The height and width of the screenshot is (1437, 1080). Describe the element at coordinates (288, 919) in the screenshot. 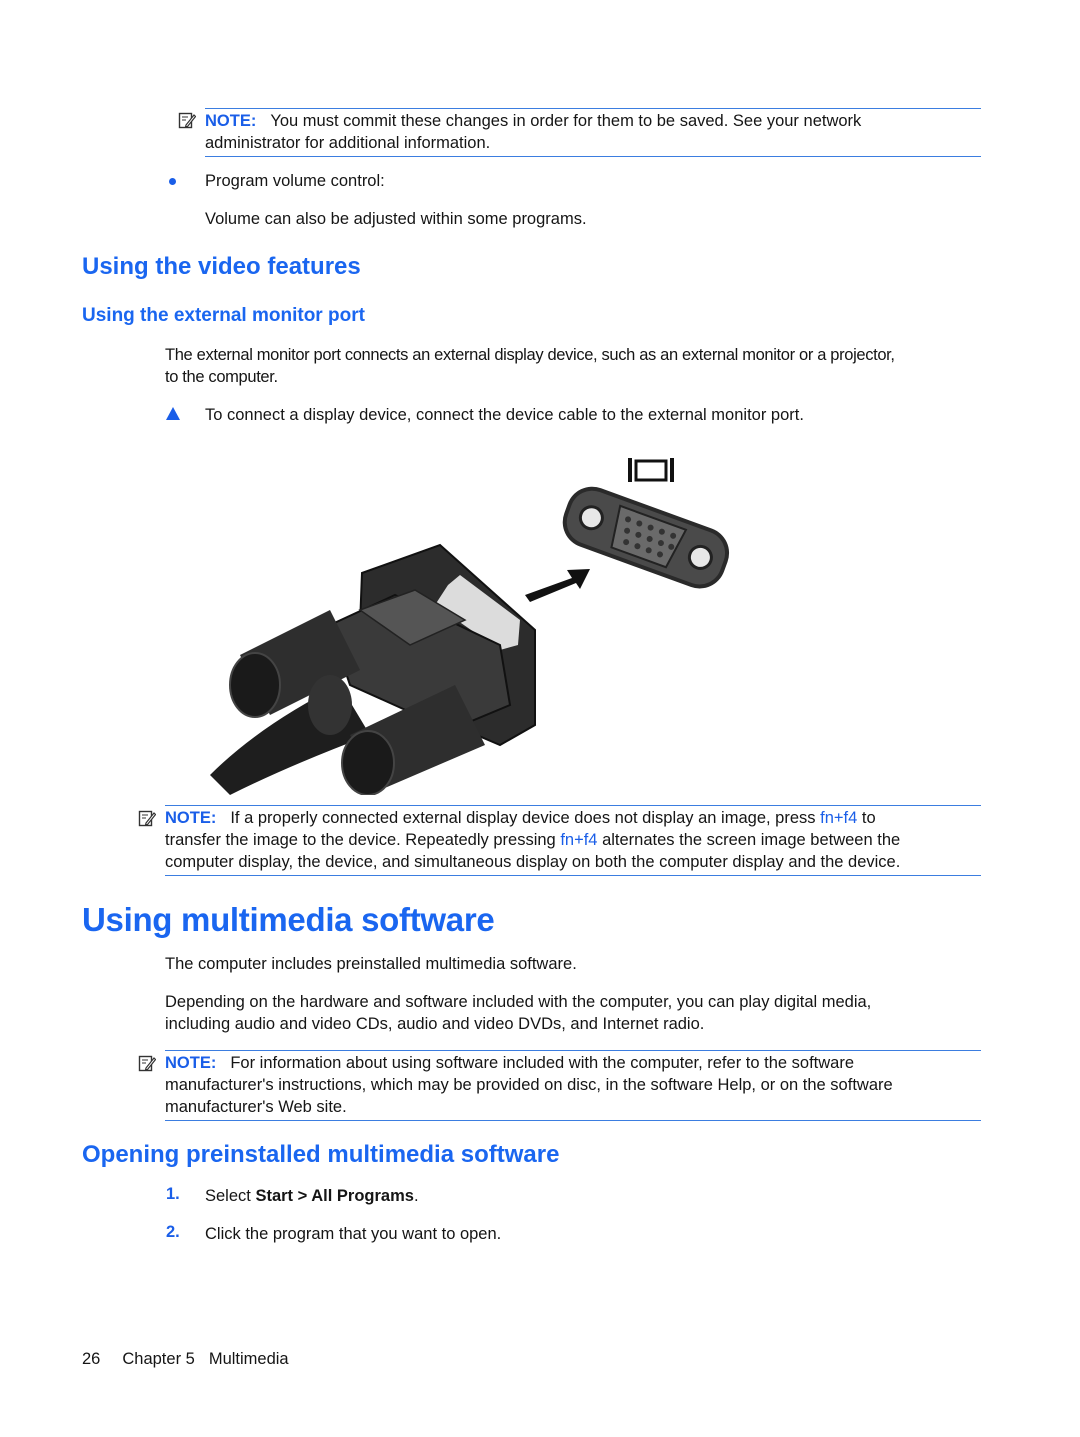

I see `chapter-heading-multimedia-software: Using multimedia software` at that location.